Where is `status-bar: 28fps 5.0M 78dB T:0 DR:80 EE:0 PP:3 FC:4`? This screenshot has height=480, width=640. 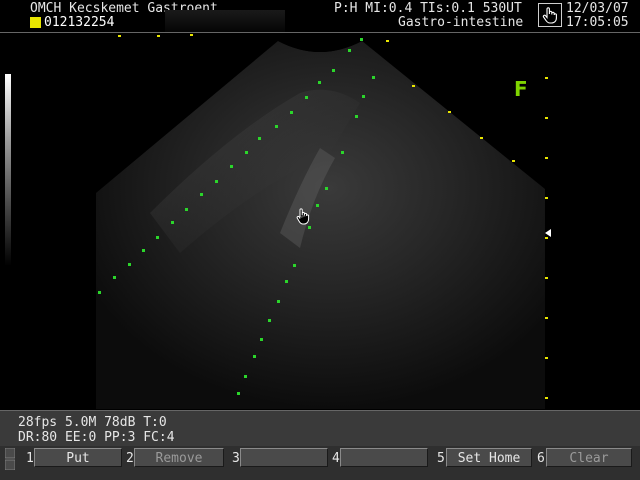 status-bar: 28fps 5.0M 78dB T:0 DR:80 EE:0 PP:3 FC:4 is located at coordinates (320, 428).